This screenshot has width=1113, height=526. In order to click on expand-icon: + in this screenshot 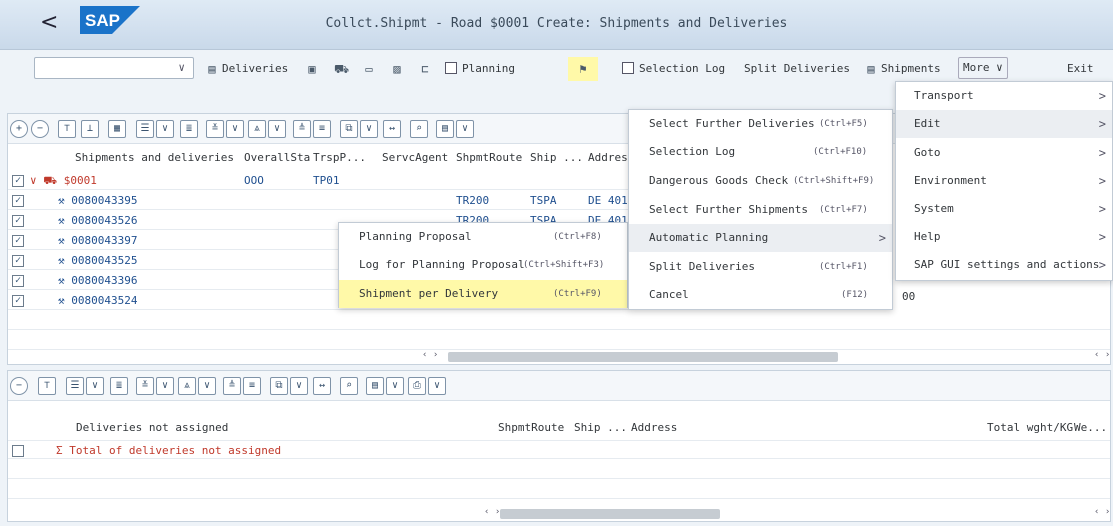, I will do `click(19, 129)`.